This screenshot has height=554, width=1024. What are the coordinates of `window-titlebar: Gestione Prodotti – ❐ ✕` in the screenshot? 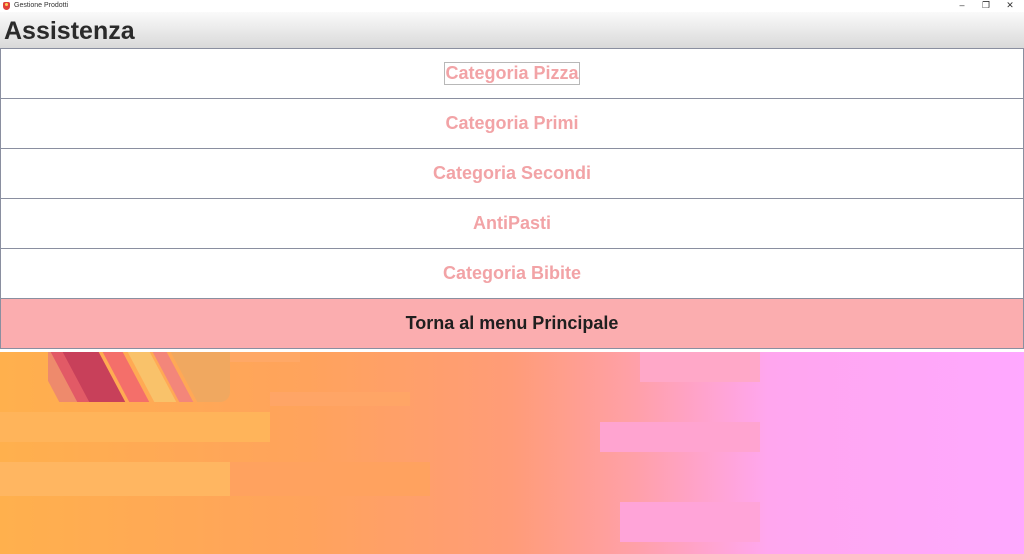 It's located at (512, 6).